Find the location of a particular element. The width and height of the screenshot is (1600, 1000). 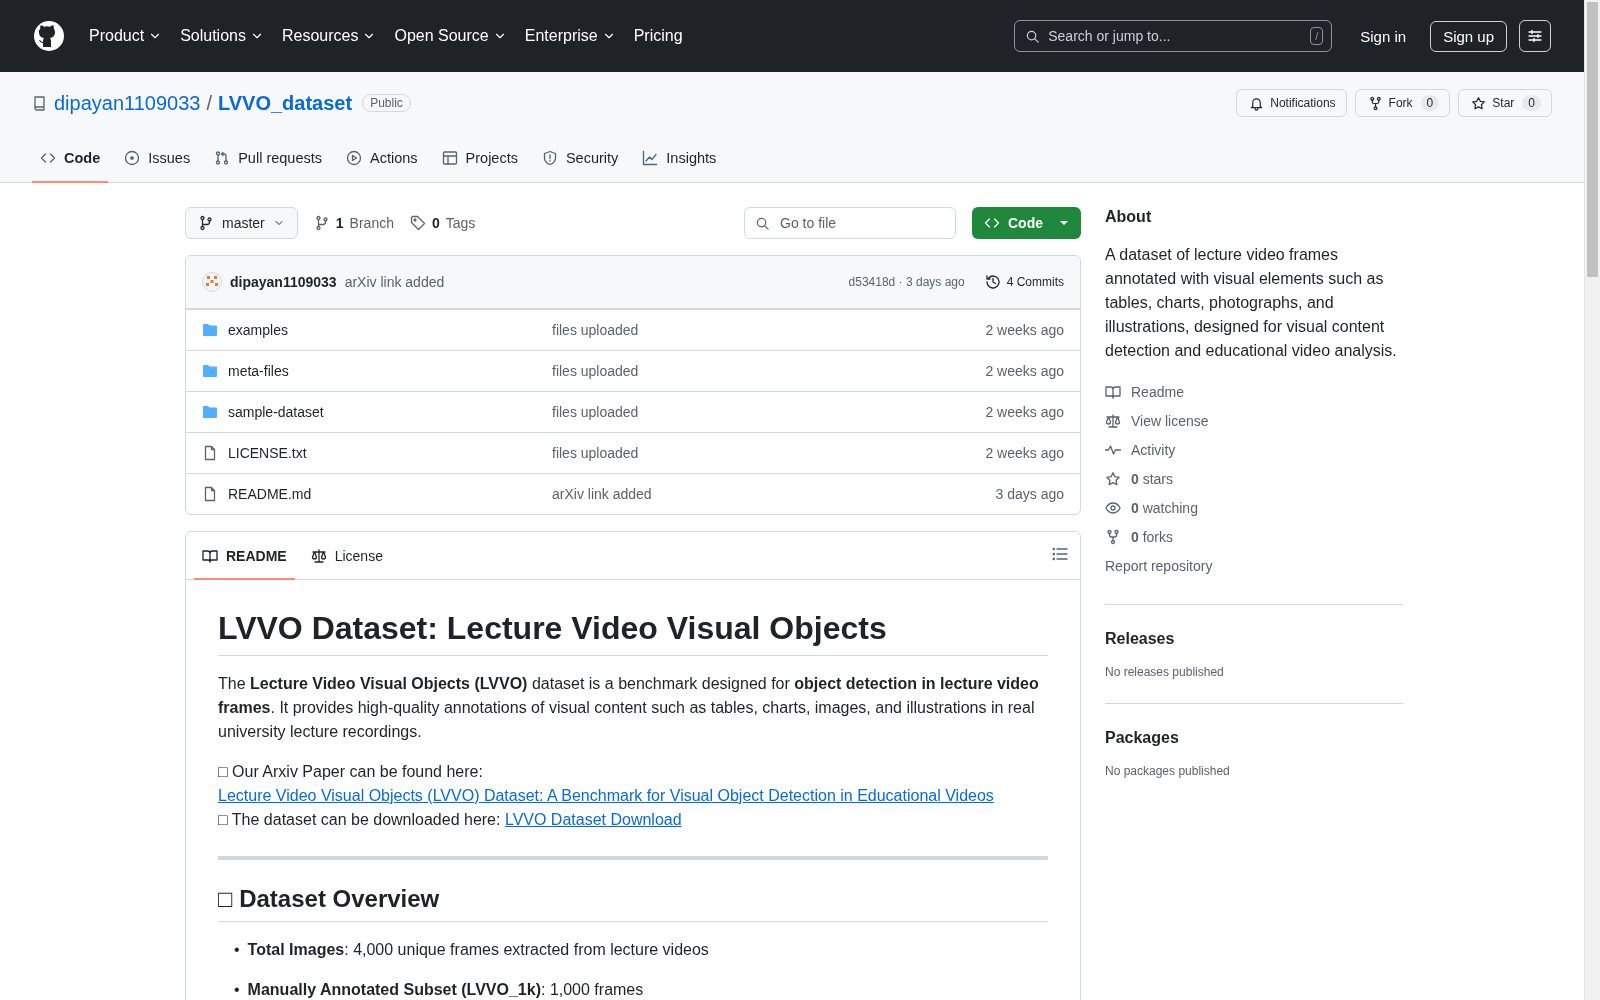

play-icon is located at coordinates (354, 158).